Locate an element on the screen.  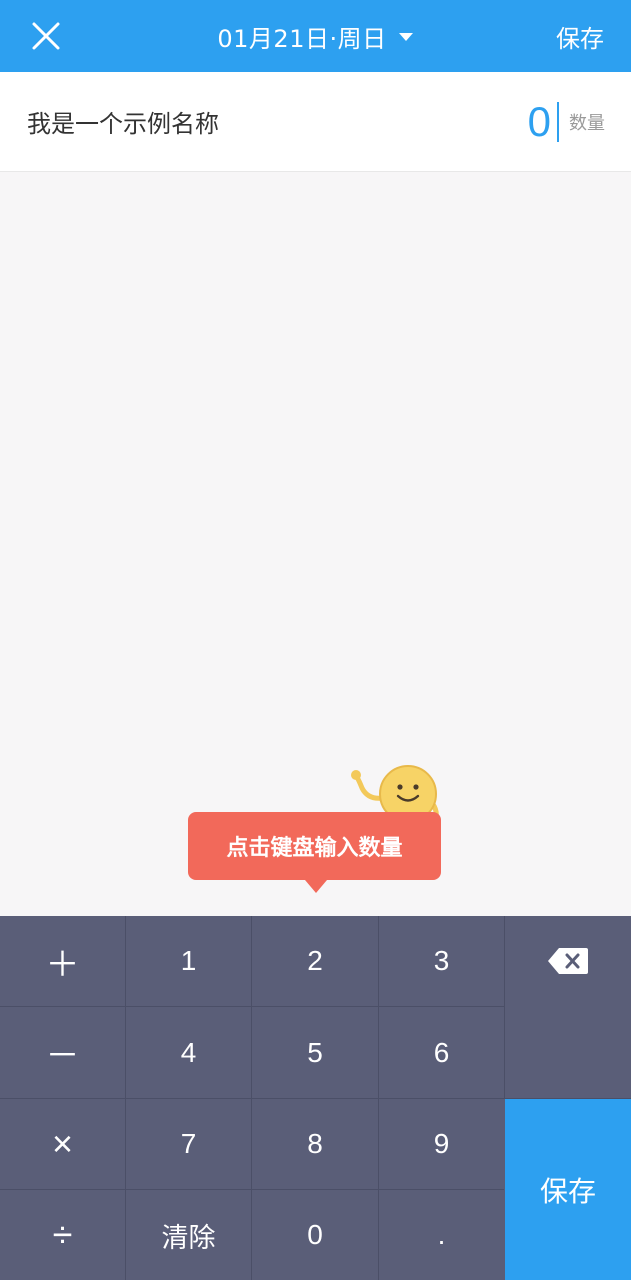
date-picker: 01月21日·周日 is located at coordinates (315, 36).